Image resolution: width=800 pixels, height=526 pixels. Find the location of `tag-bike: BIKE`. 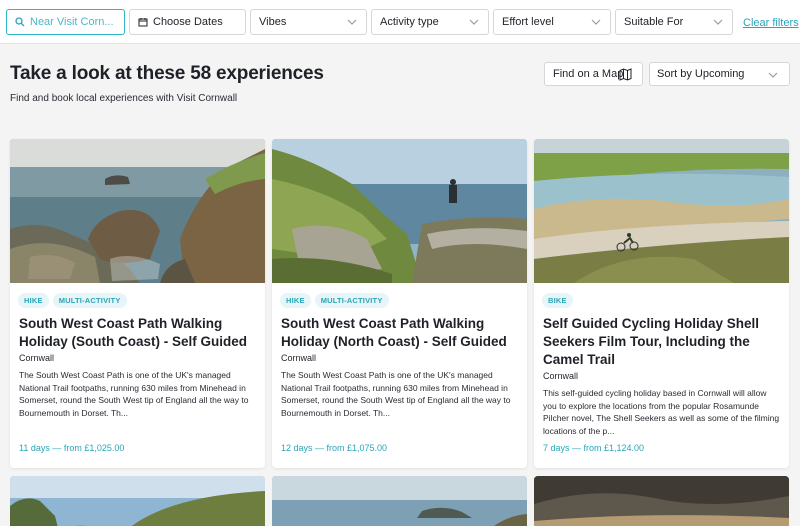

tag-bike: BIKE is located at coordinates (557, 300).